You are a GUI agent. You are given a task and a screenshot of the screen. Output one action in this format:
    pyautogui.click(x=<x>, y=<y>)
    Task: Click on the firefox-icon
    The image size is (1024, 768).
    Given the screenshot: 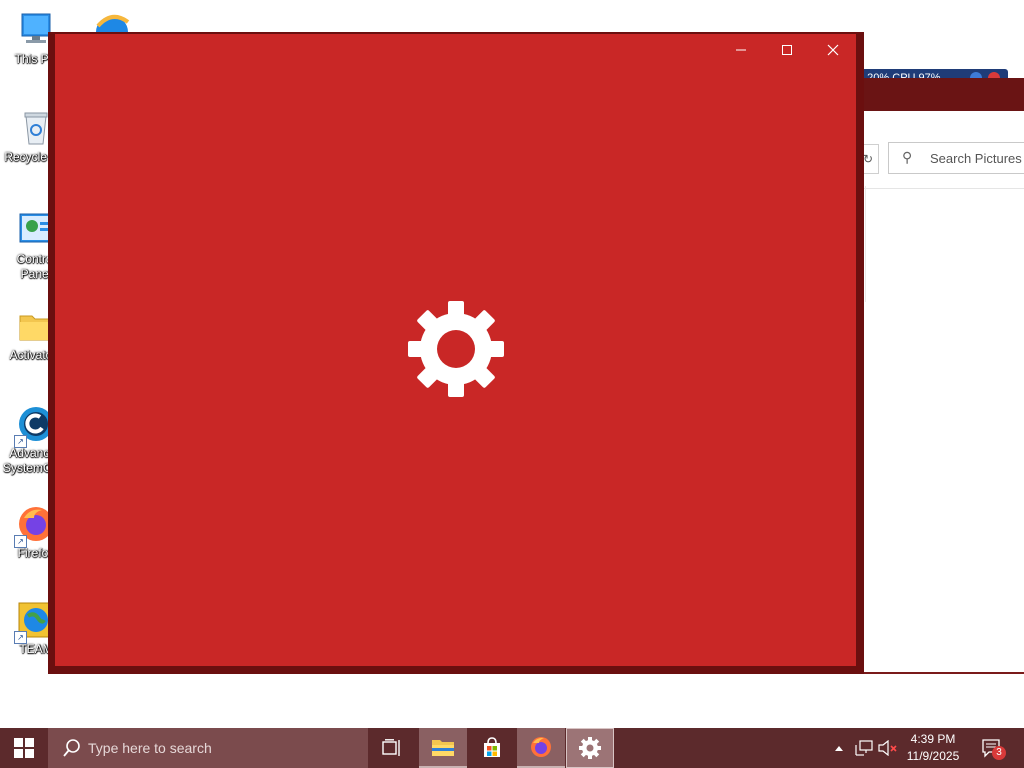 What is the action you would take?
    pyautogui.click(x=541, y=747)
    